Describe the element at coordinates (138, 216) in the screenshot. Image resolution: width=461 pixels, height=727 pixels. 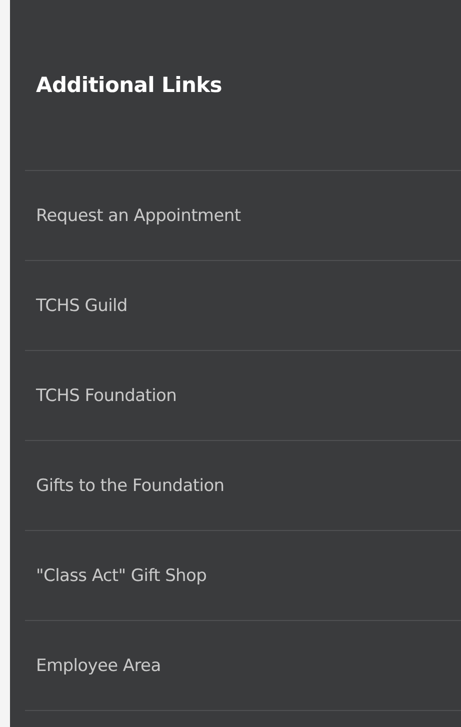
I see `sidebar-link: Request an Appointment` at that location.